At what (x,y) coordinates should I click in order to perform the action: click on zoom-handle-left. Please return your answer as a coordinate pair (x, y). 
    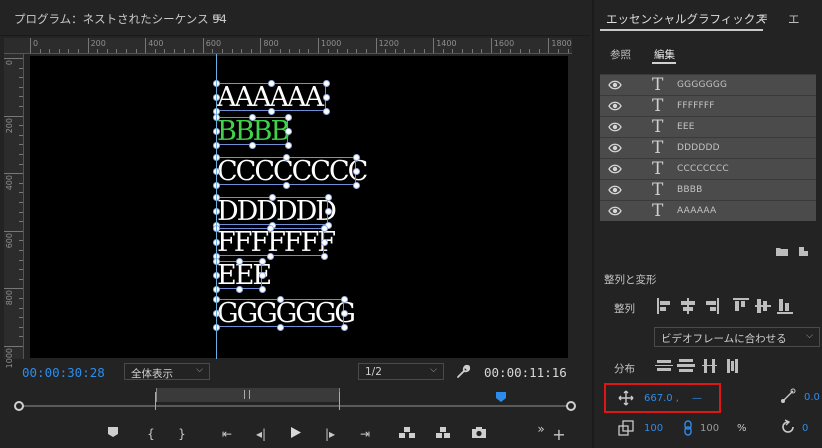
    Looking at the image, I should click on (19, 406).